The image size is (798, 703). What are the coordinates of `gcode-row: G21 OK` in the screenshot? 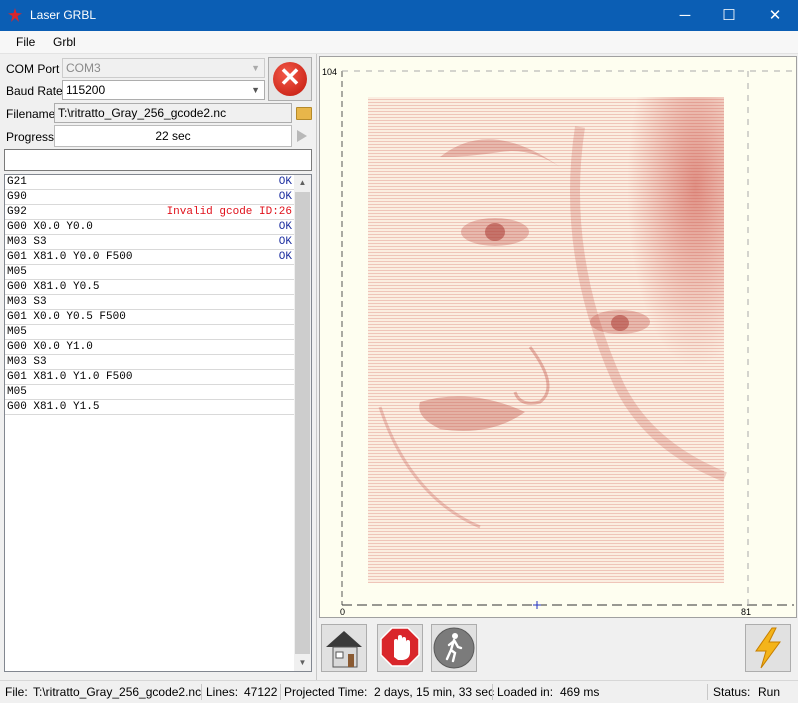 It's located at (149, 182).